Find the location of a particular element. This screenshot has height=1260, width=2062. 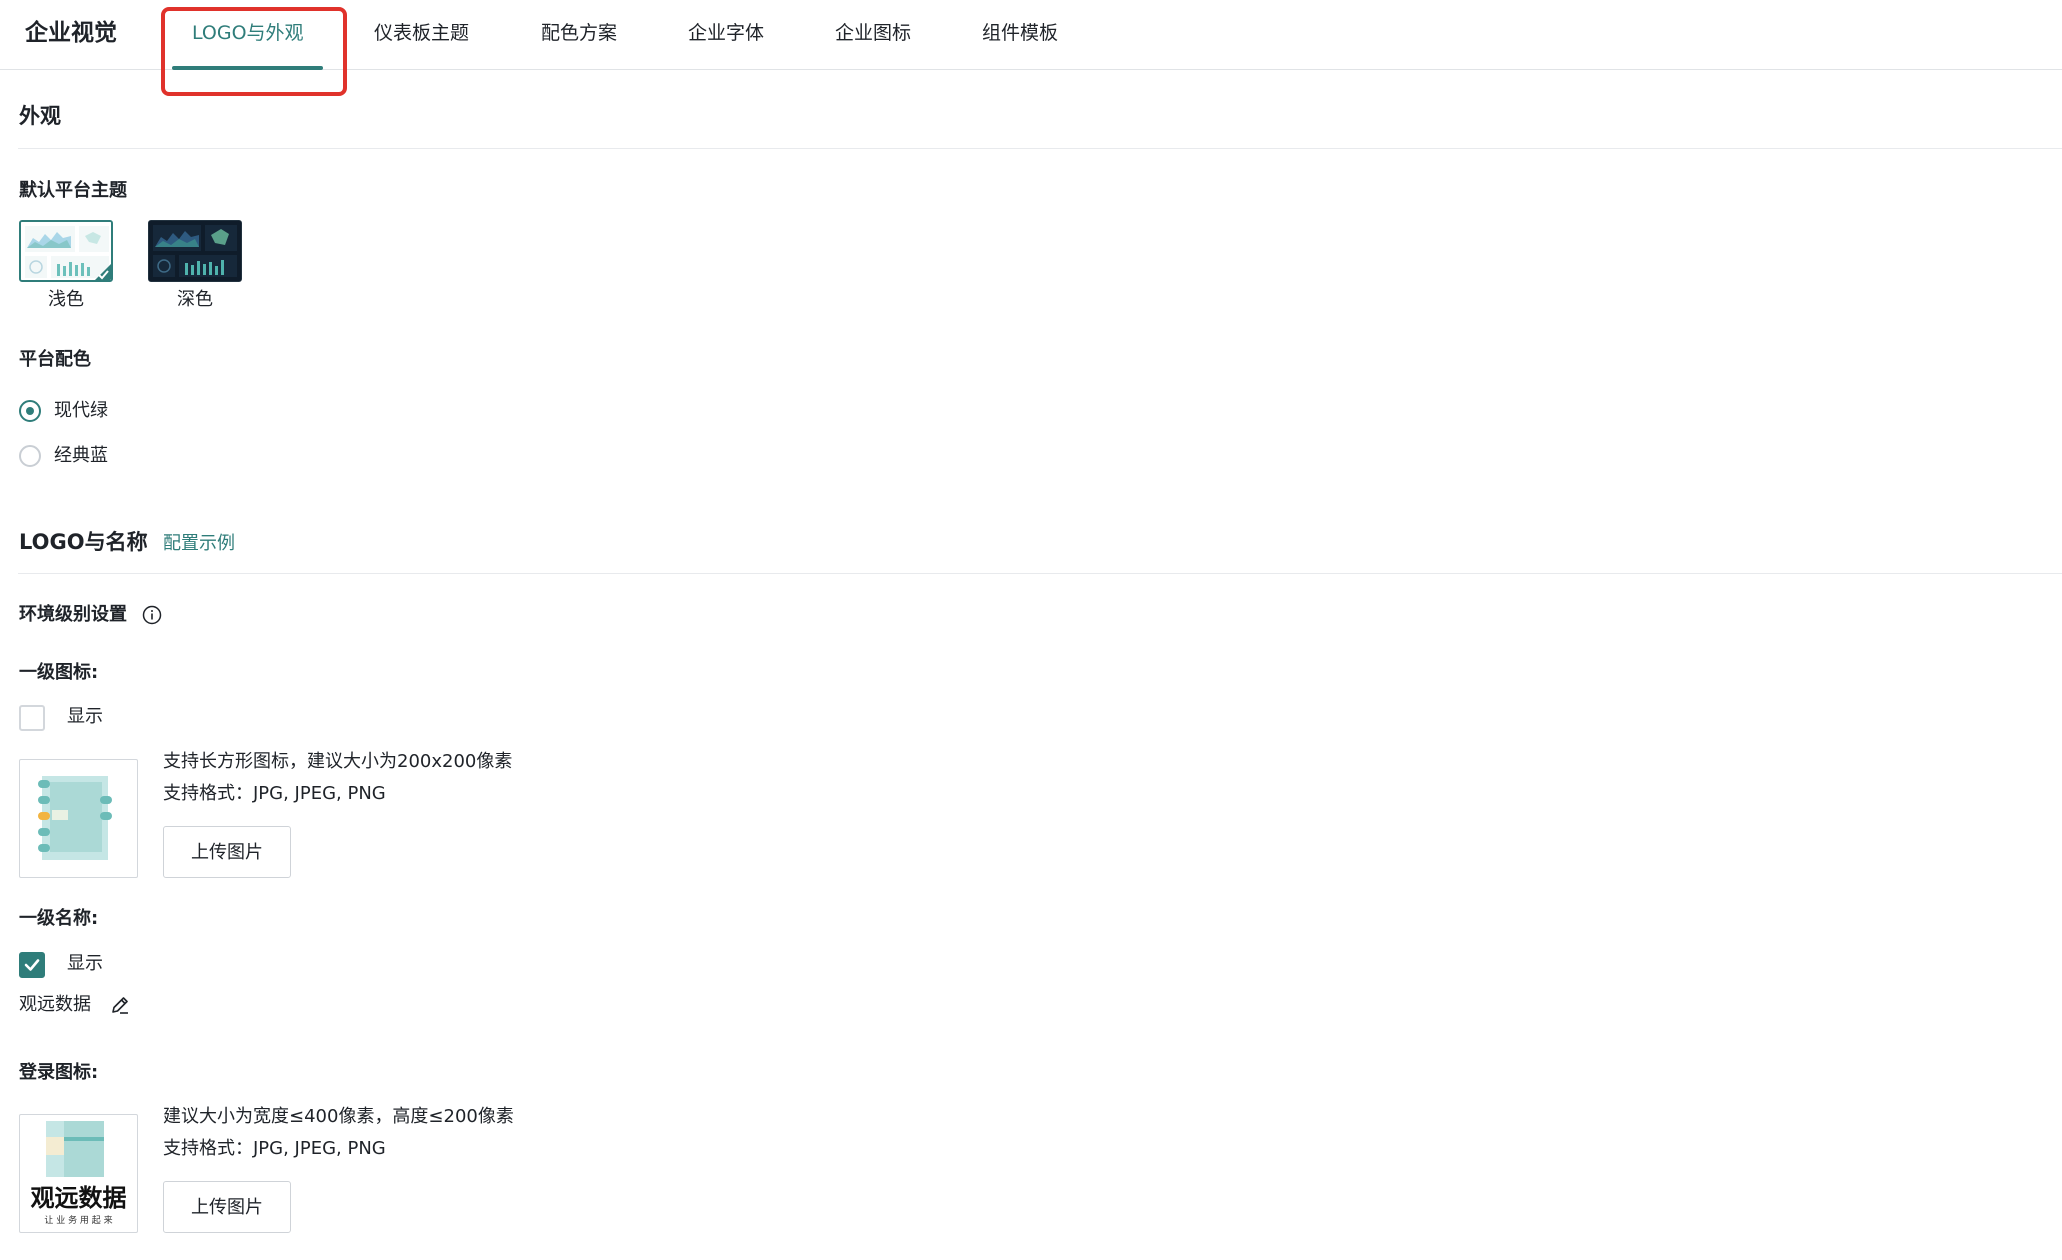

edit-icon is located at coordinates (120, 1005).